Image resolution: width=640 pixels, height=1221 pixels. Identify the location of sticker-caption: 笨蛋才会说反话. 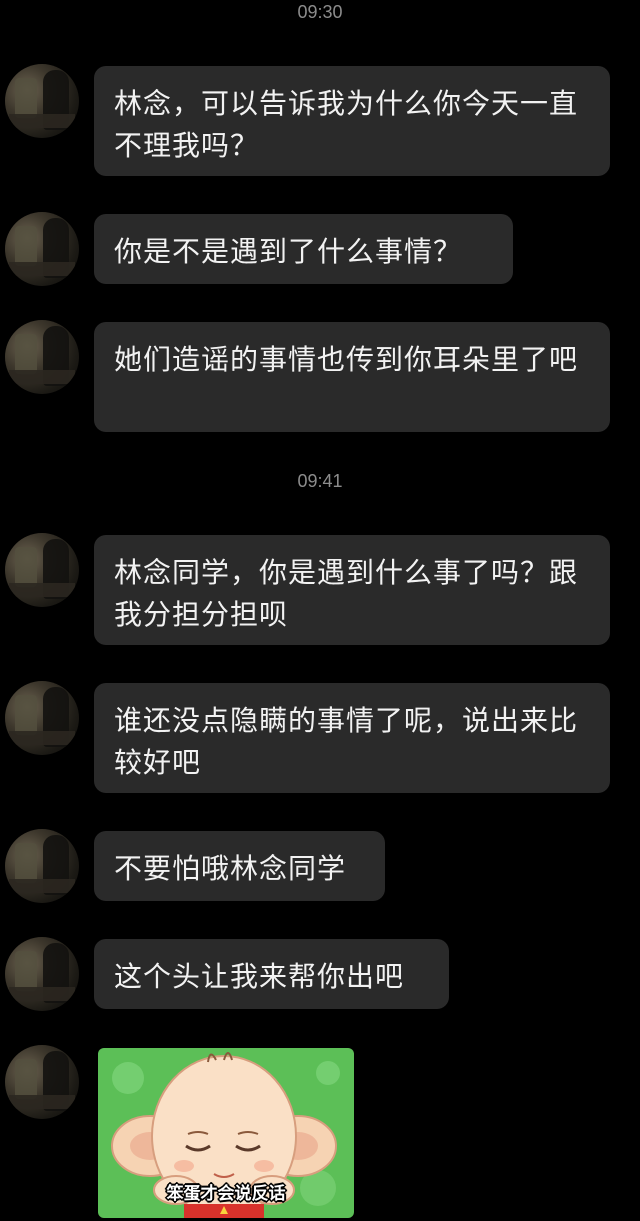
(226, 1194).